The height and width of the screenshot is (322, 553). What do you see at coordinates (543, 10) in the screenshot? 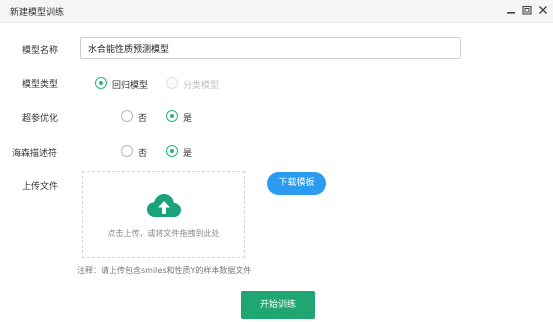
I see `close-icon` at bounding box center [543, 10].